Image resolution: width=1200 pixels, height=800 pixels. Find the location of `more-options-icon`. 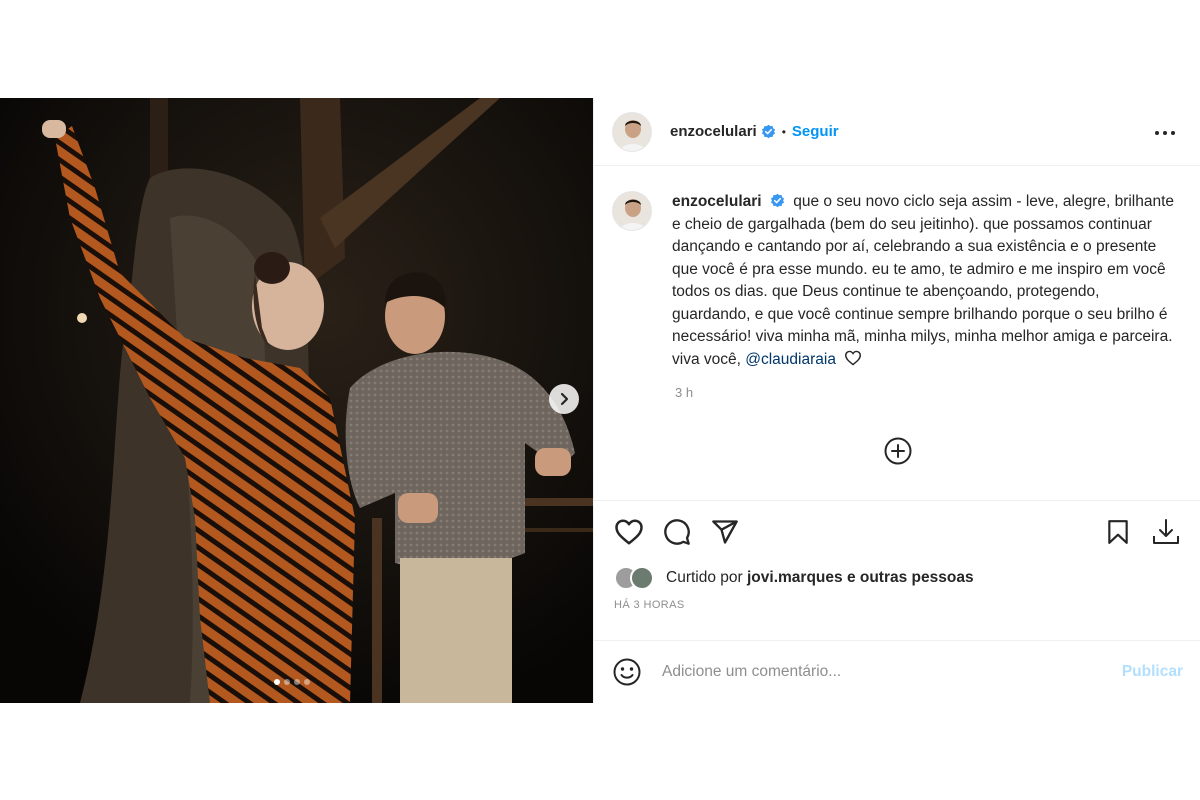

more-options-icon is located at coordinates (1165, 133).